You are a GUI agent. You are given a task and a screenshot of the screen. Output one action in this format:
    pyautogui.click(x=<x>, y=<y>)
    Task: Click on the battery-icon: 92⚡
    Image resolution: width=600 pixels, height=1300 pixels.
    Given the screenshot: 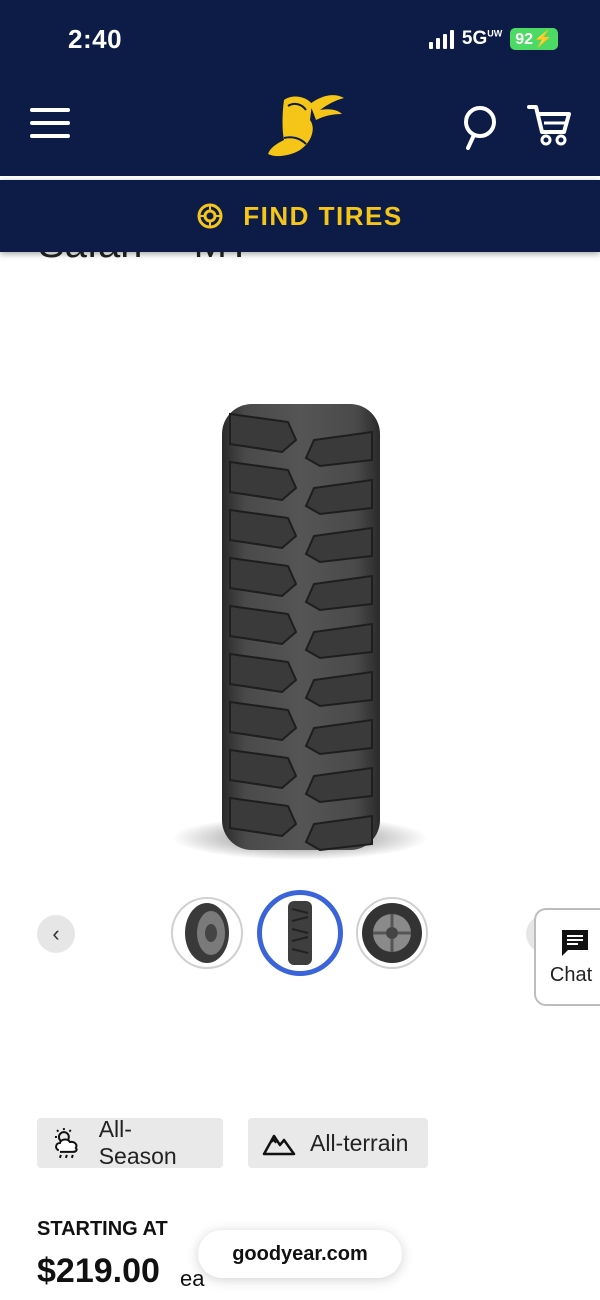 What is the action you would take?
    pyautogui.click(x=534, y=39)
    